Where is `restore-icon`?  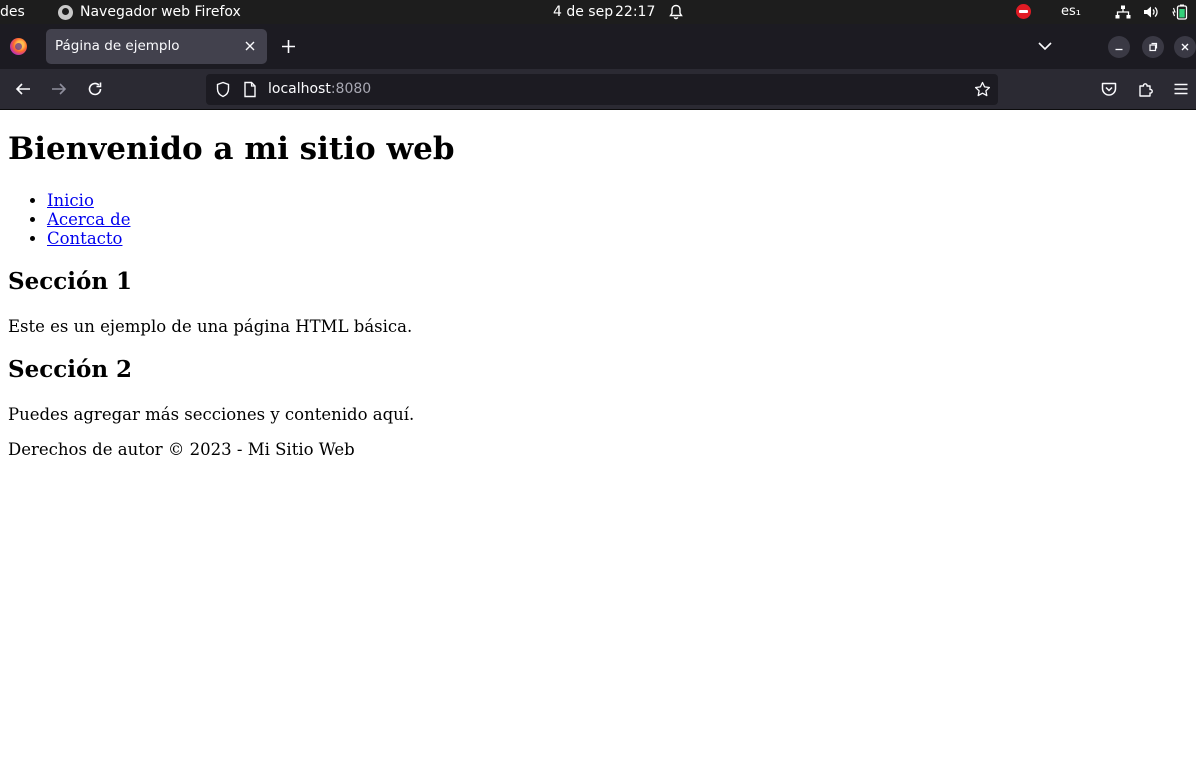 restore-icon is located at coordinates (1153, 47).